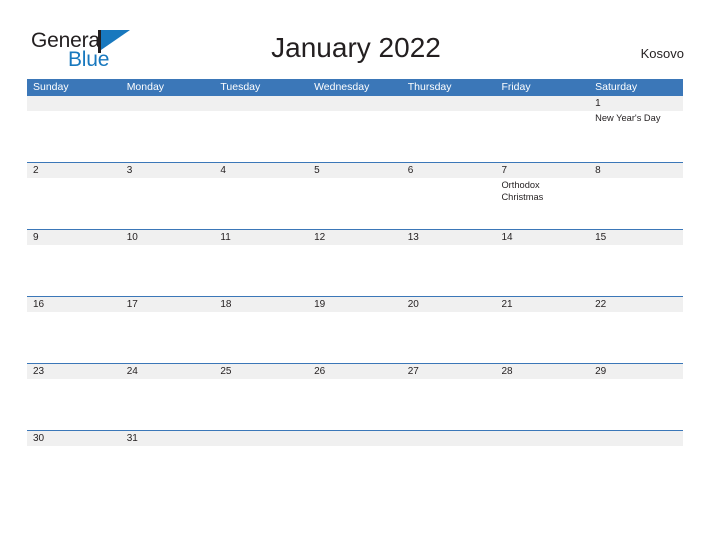 Image resolution: width=712 pixels, height=550 pixels. What do you see at coordinates (628, 118) in the screenshot?
I see `event-label: New Year's Day` at bounding box center [628, 118].